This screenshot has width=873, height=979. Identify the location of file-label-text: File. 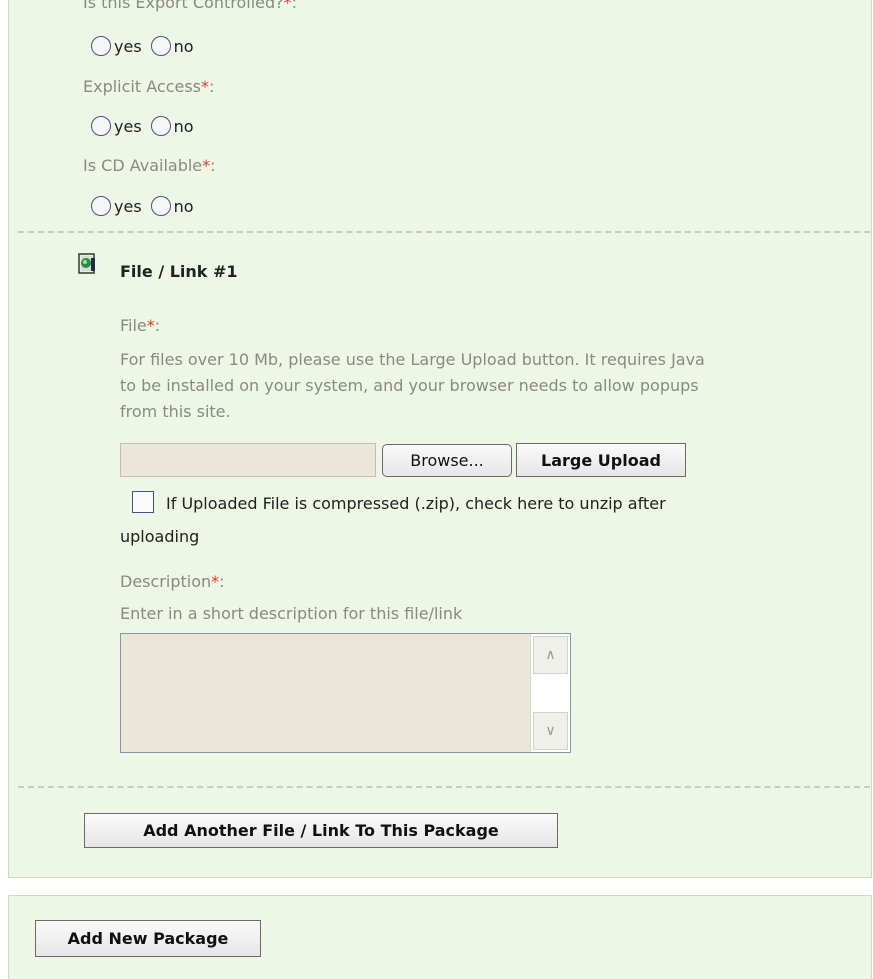
(133, 325).